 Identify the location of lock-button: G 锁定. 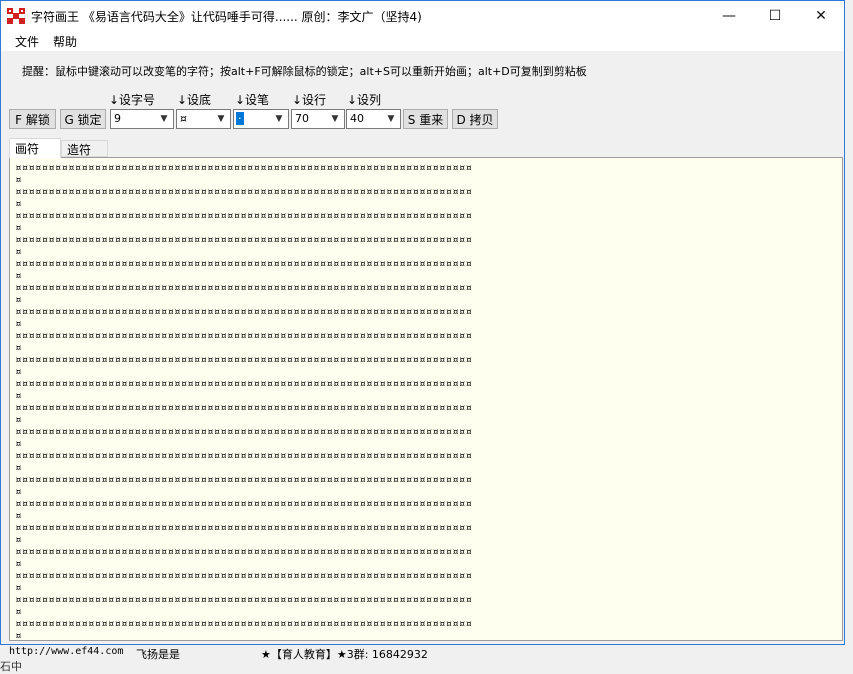
(83, 119).